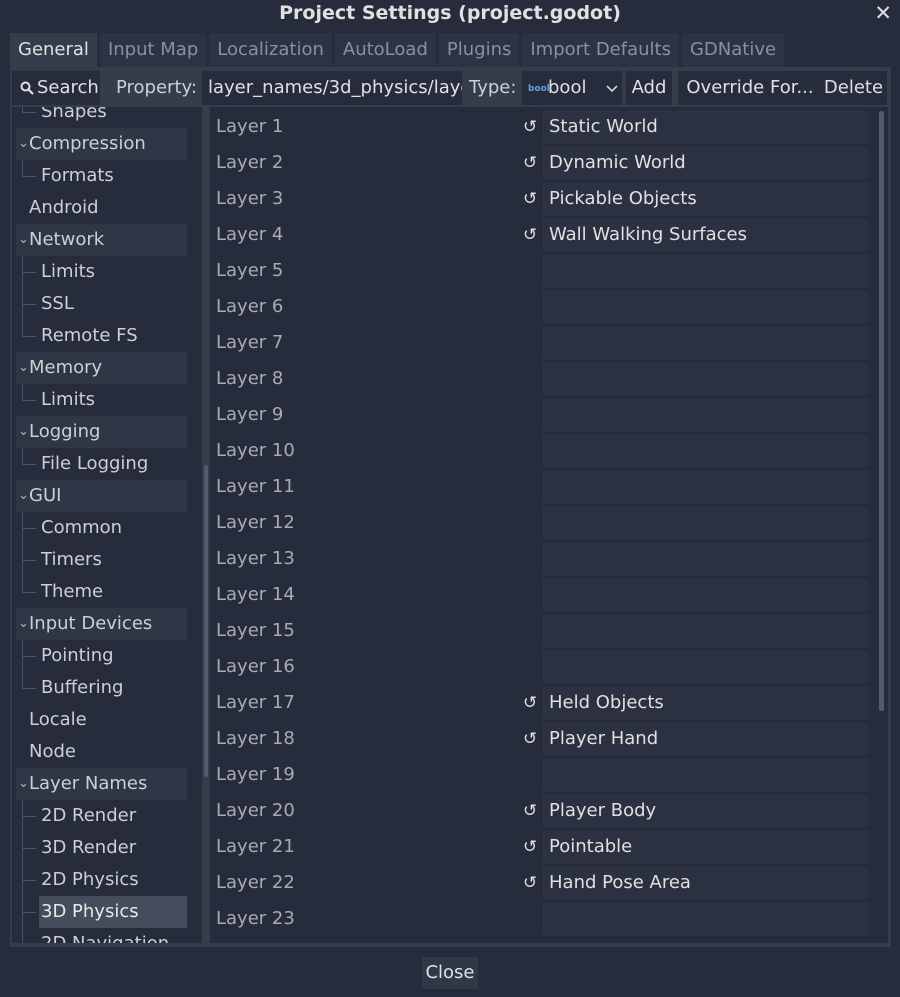  What do you see at coordinates (89, 335) in the screenshot?
I see `tree-item-label: Remote FS` at bounding box center [89, 335].